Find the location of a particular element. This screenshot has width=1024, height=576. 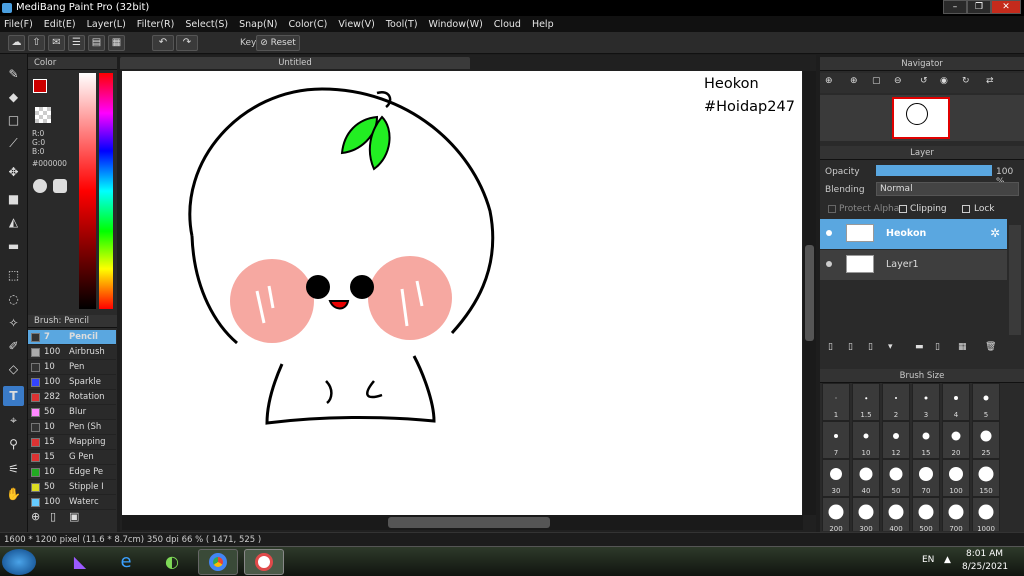

primary-color-swatch is located at coordinates (40, 86).